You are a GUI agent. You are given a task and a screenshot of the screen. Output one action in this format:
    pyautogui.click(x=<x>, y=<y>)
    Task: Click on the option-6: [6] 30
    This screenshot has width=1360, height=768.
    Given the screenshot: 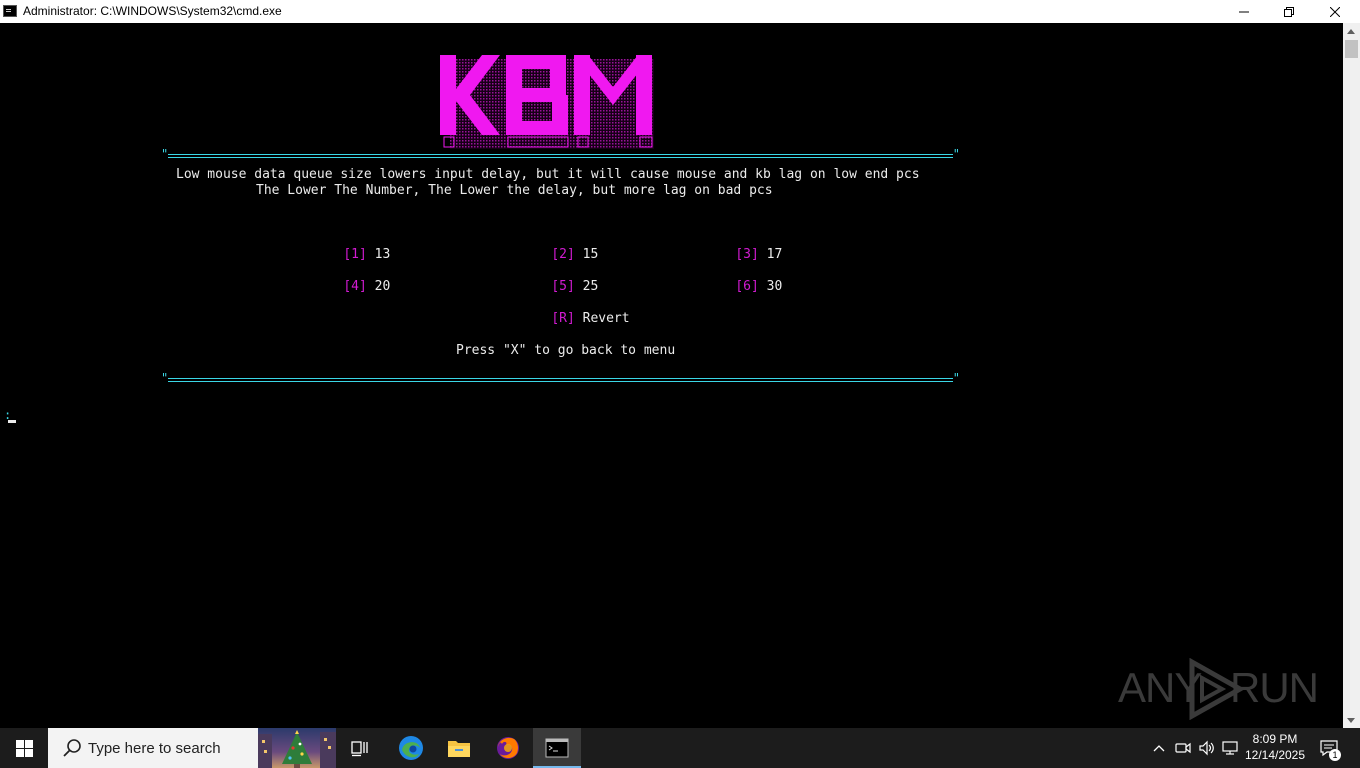 What is the action you would take?
    pyautogui.click(x=743, y=287)
    